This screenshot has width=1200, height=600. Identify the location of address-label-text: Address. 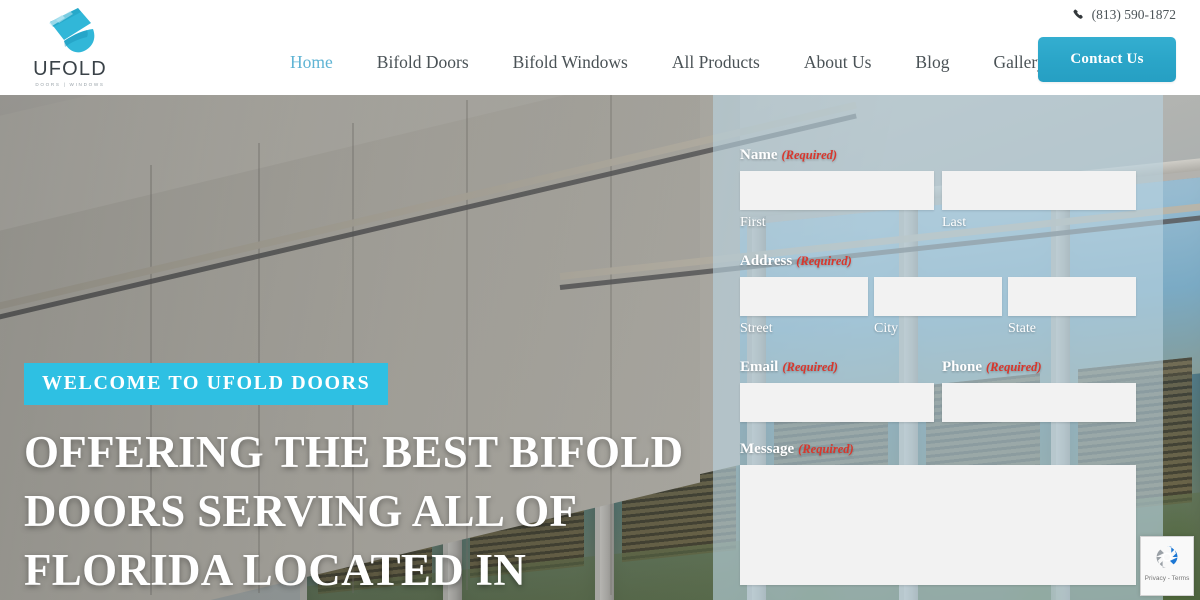
(766, 261).